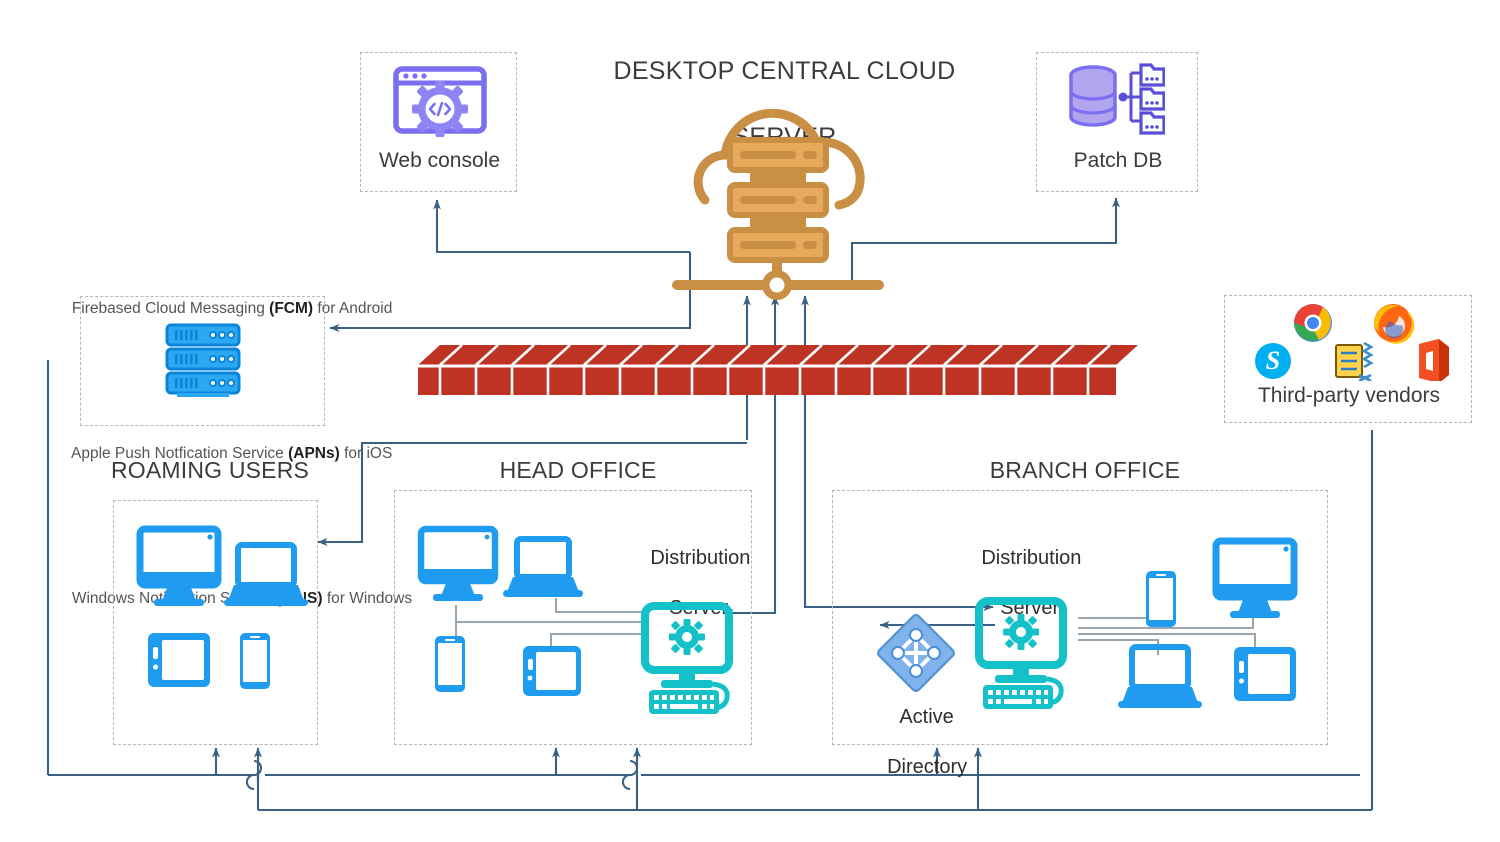 This screenshot has height=842, width=1500. I want to click on note-2-suffix: for iOS, so click(366, 453).